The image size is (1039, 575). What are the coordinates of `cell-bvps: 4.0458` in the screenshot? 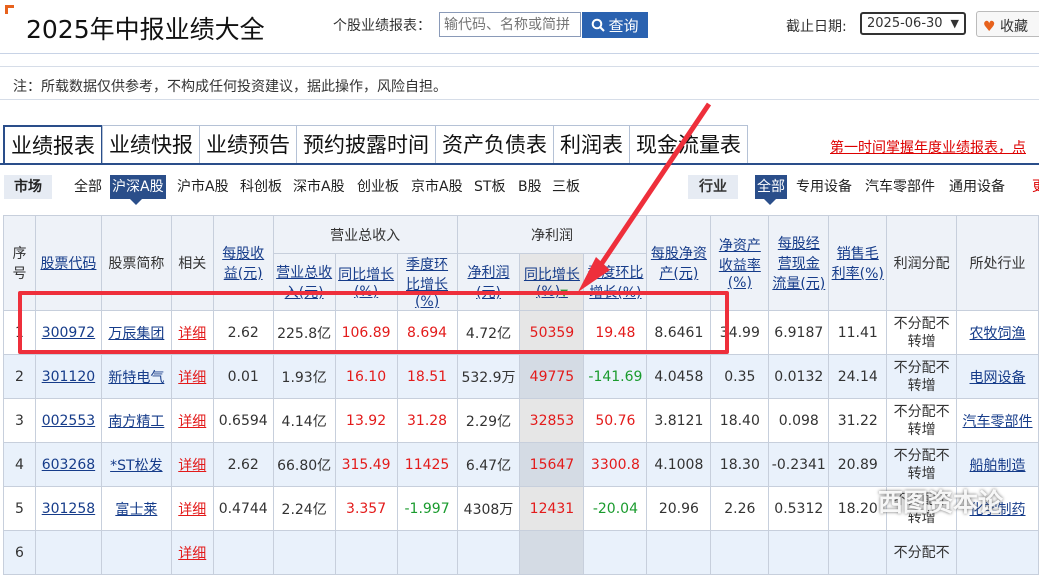 It's located at (679, 376).